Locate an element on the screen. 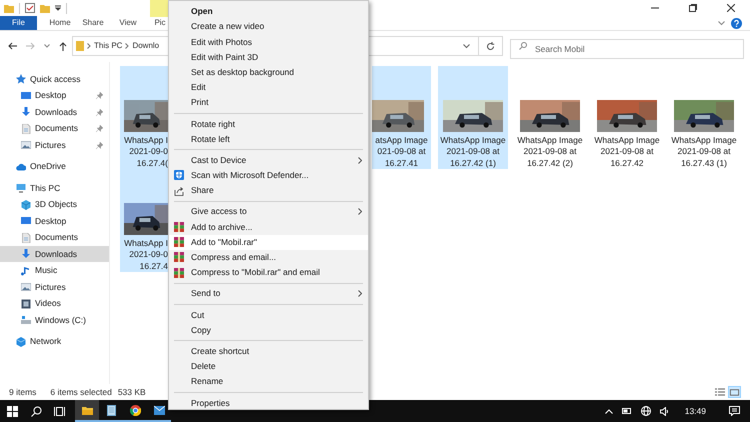 The height and width of the screenshot is (422, 750). file-name: WhatsApp I 2021-09-0 16.27.4 is located at coordinates (146, 255).